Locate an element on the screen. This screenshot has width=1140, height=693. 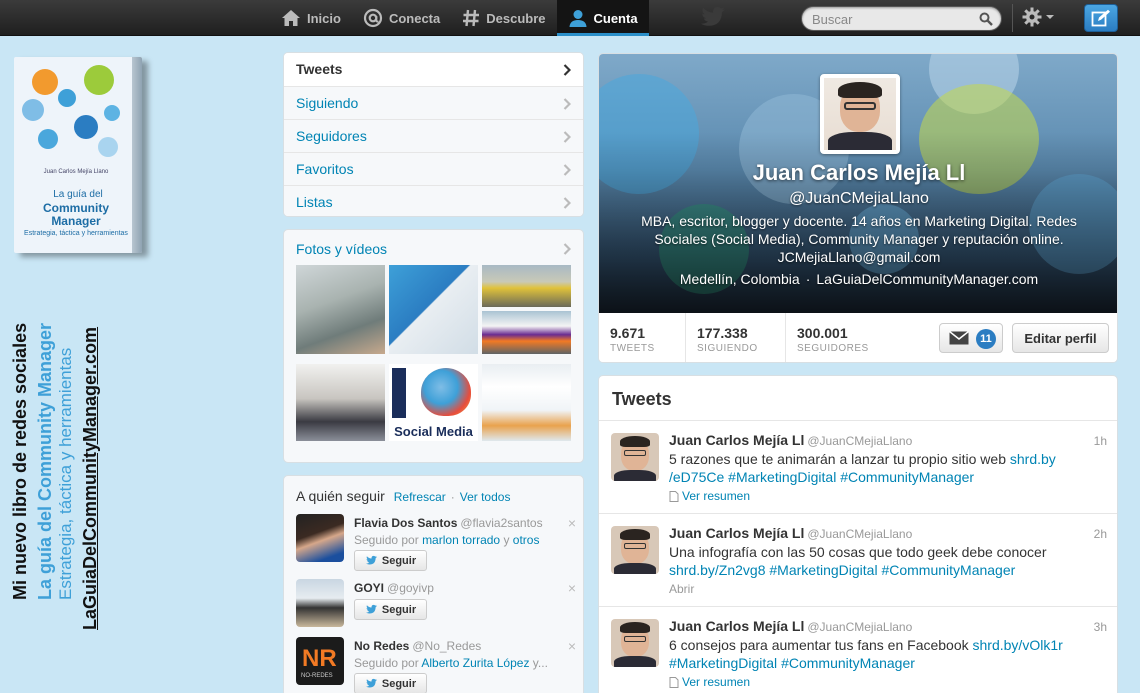
avatar: NR NO-REDES is located at coordinates (320, 661).